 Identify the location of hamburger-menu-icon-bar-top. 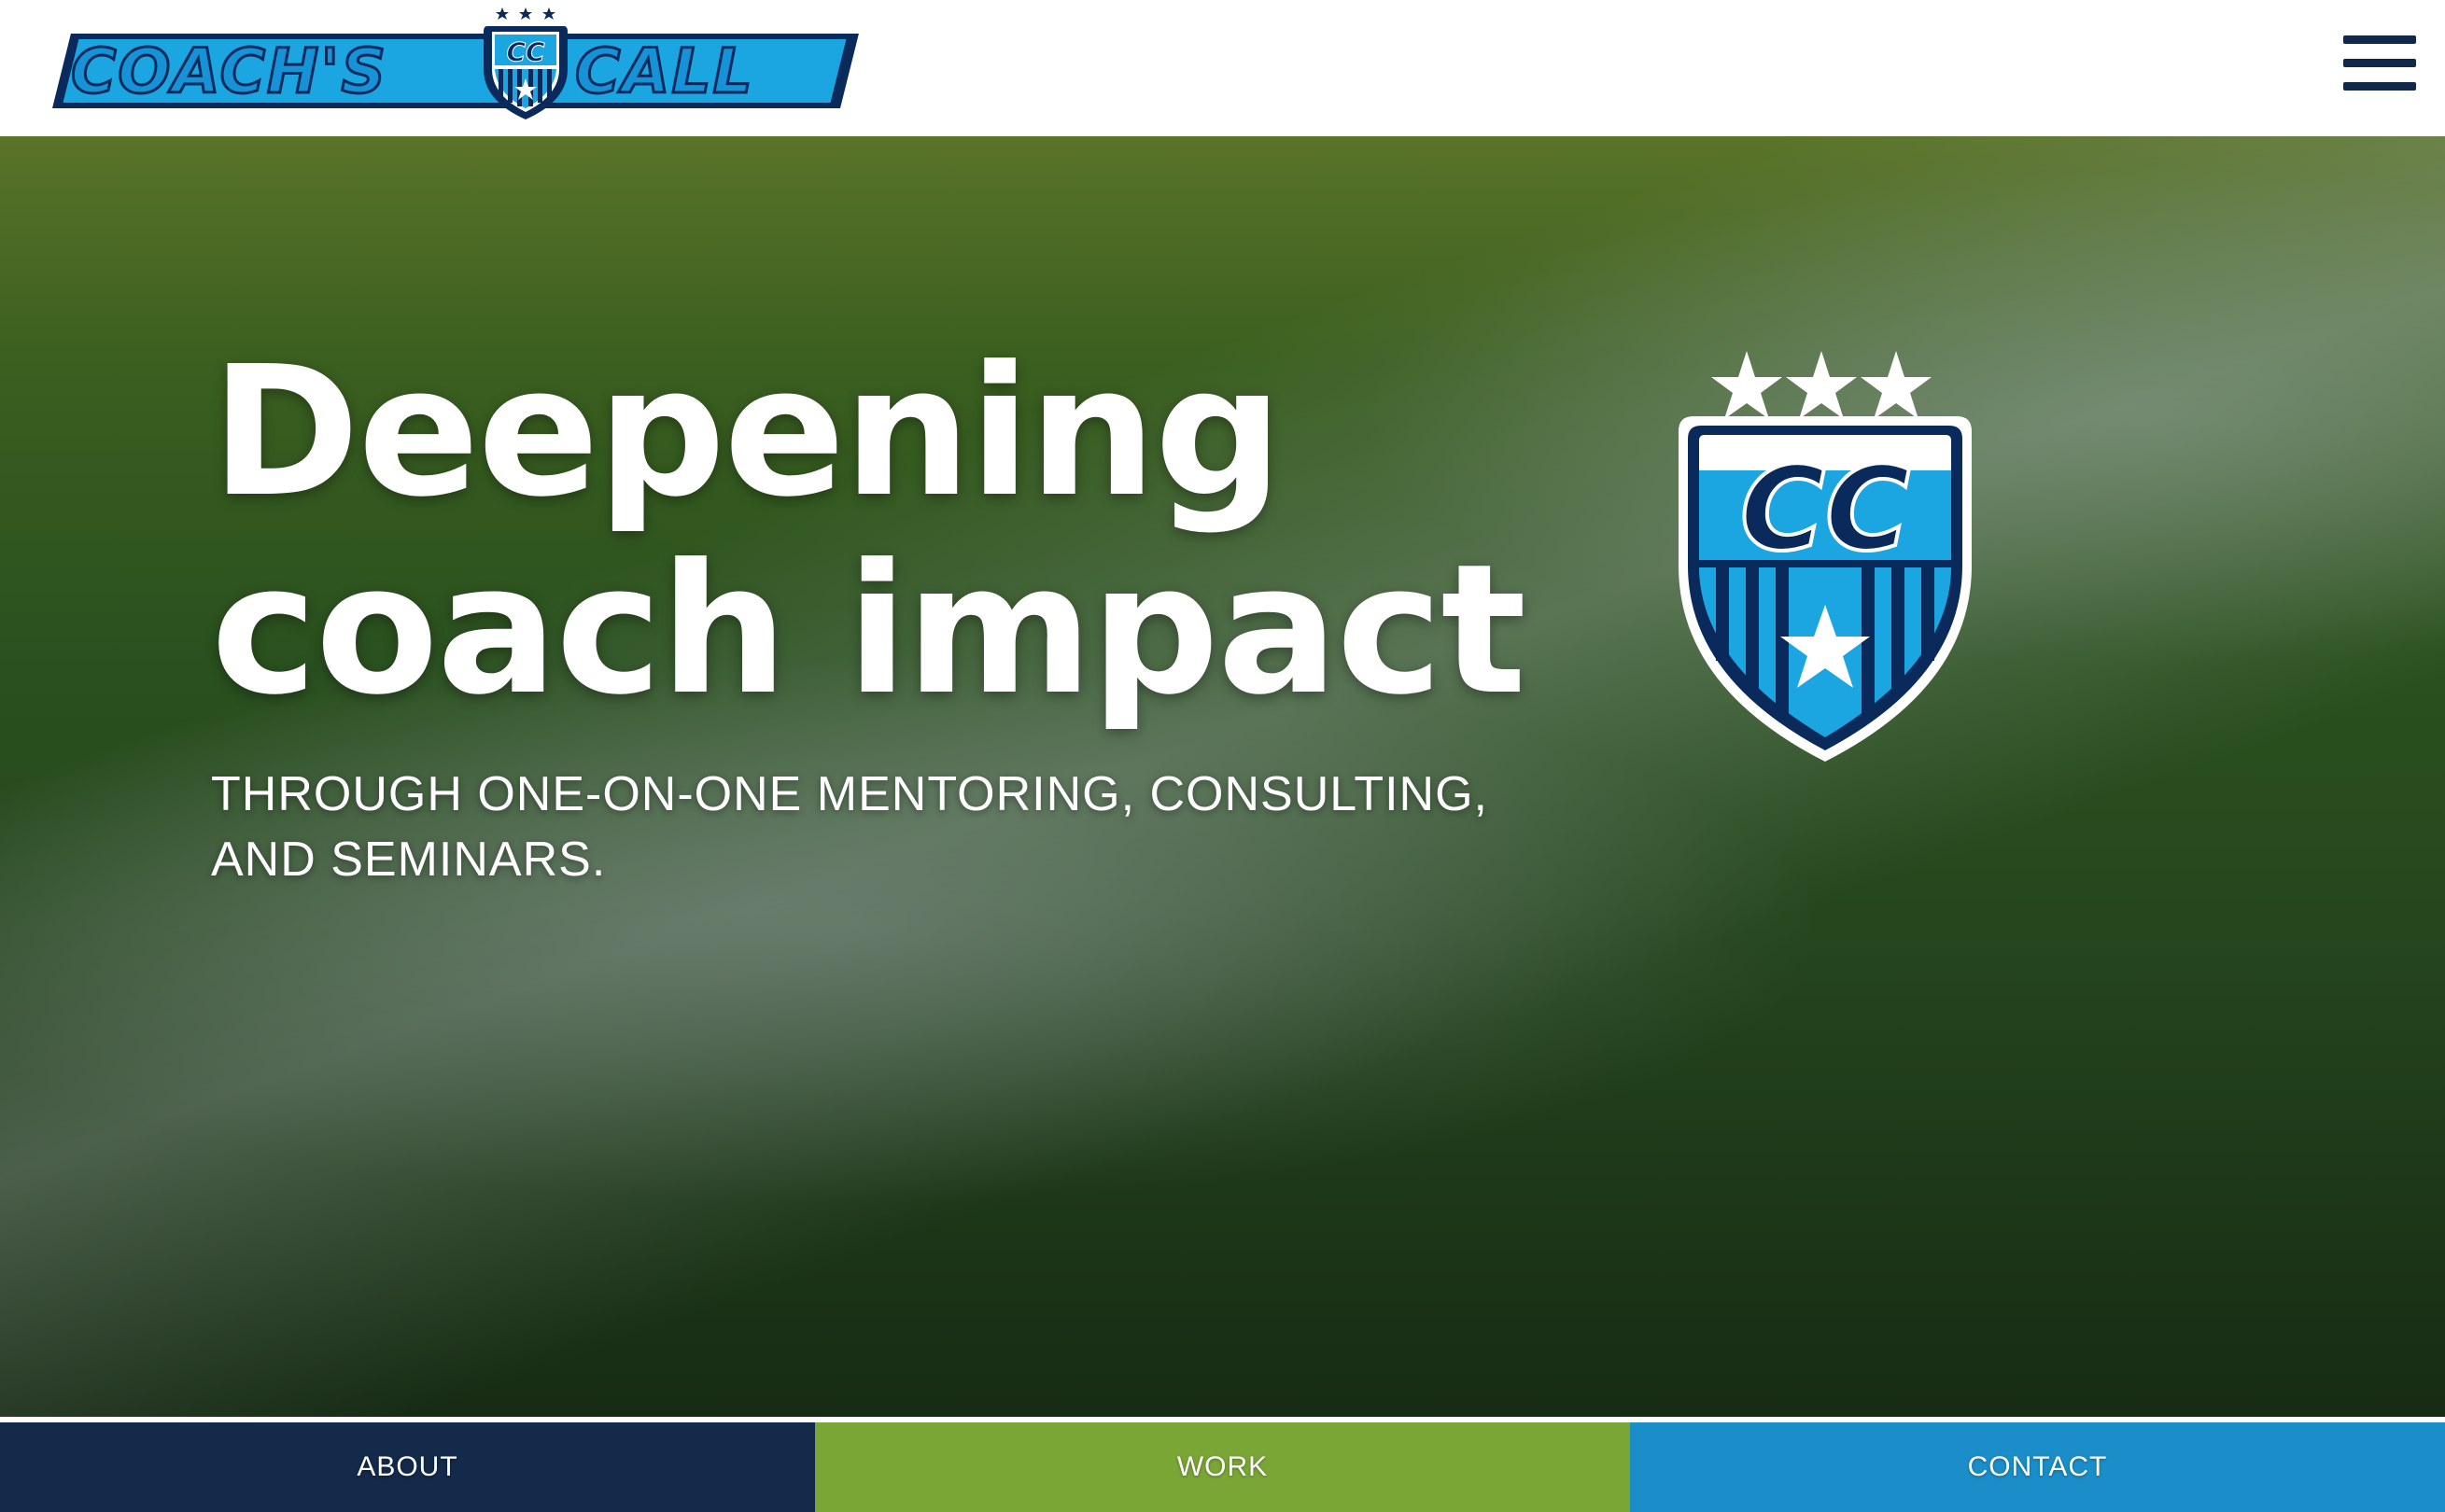
(2379, 39).